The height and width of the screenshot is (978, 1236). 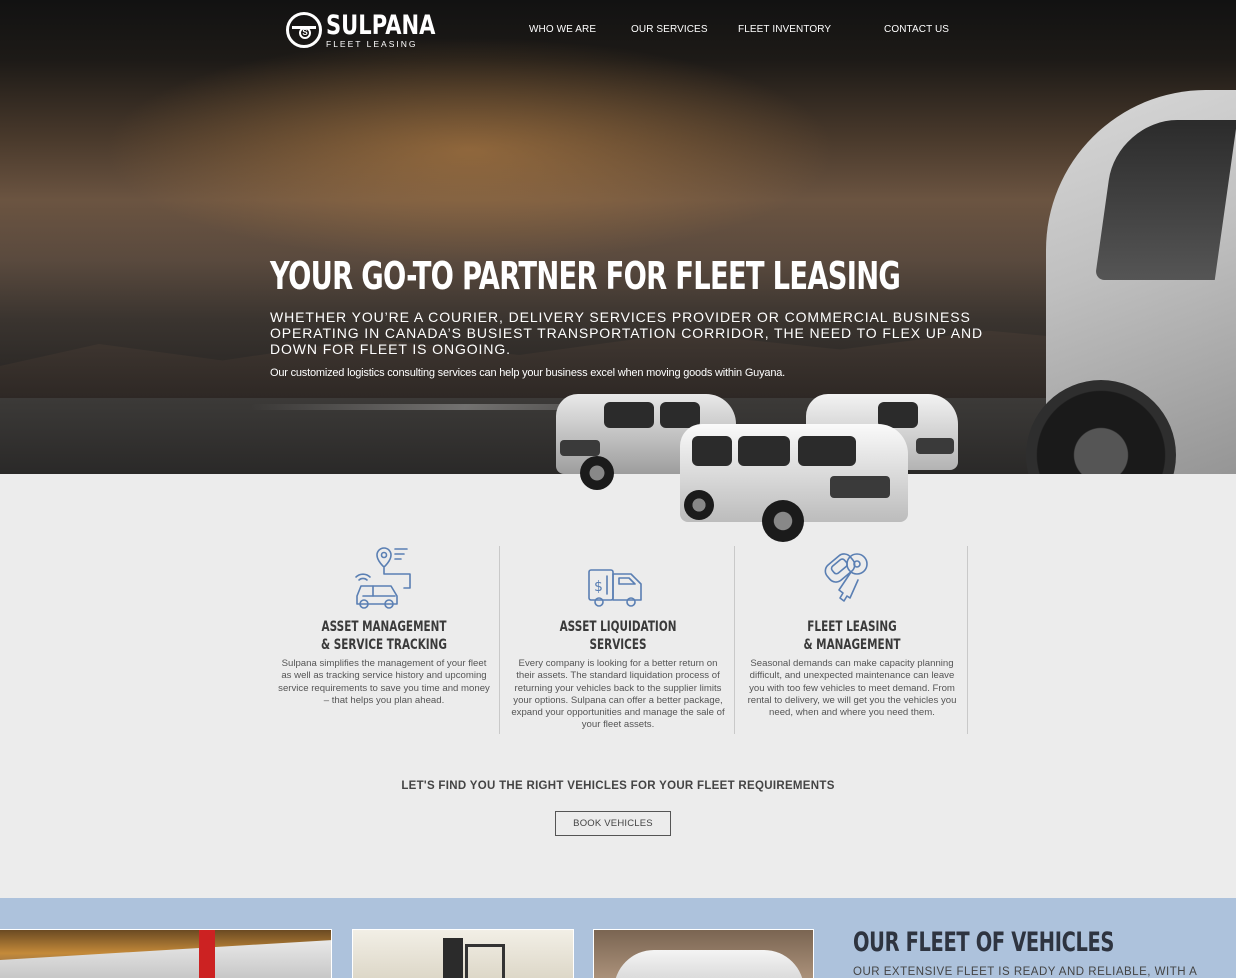 I want to click on nav-our-services: OUR SERVICES, so click(x=669, y=29).